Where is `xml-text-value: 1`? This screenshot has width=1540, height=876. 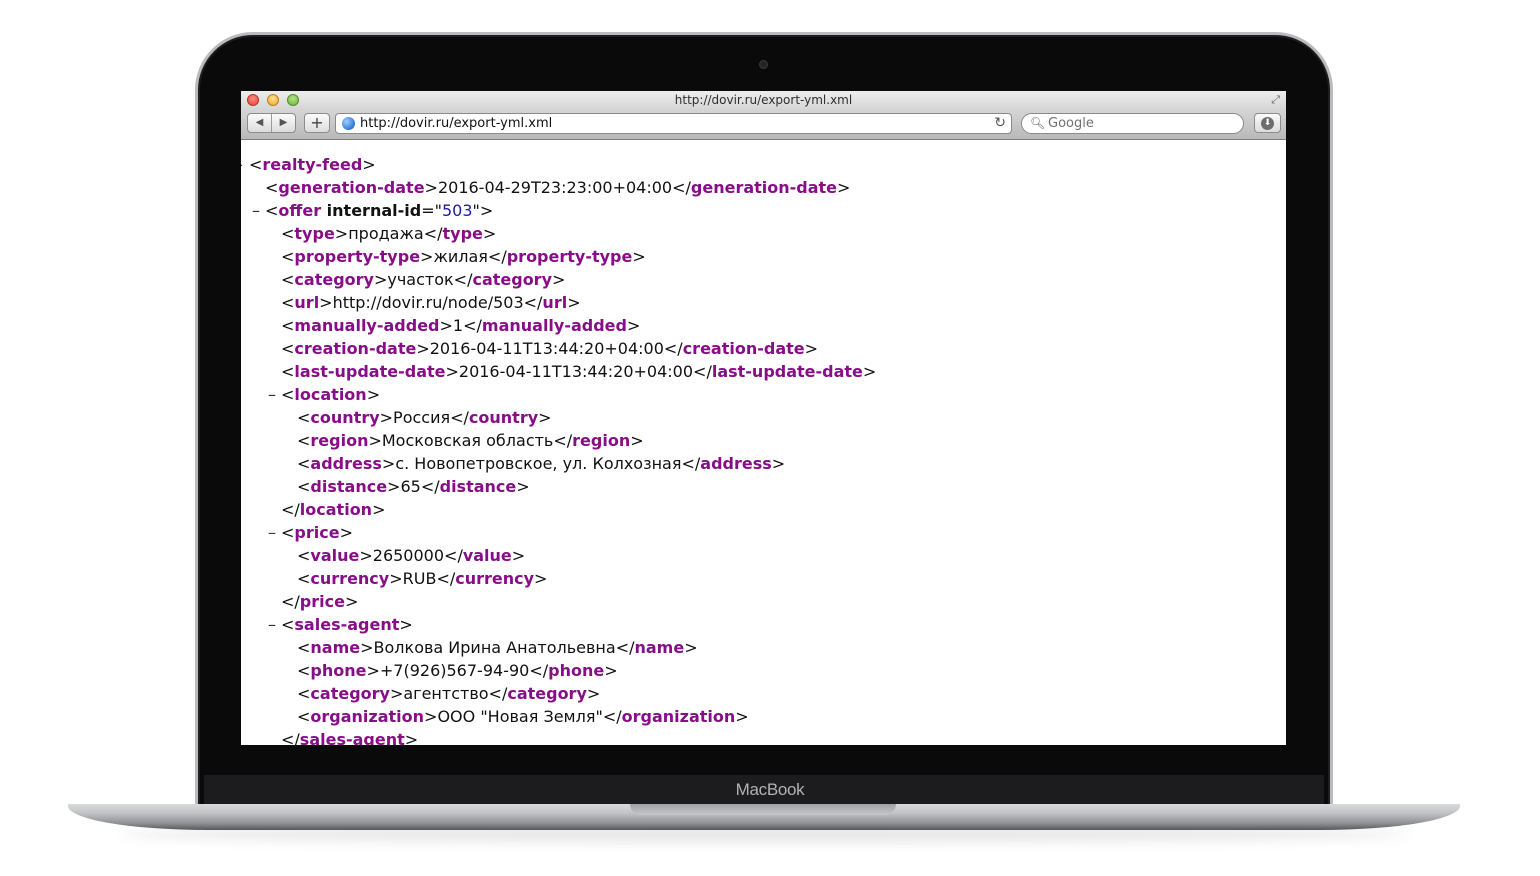 xml-text-value: 1 is located at coordinates (458, 325).